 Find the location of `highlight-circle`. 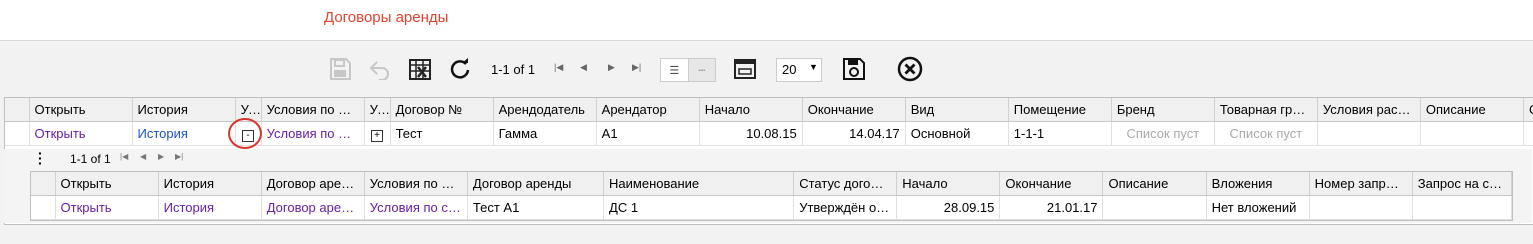

highlight-circle is located at coordinates (245, 133).